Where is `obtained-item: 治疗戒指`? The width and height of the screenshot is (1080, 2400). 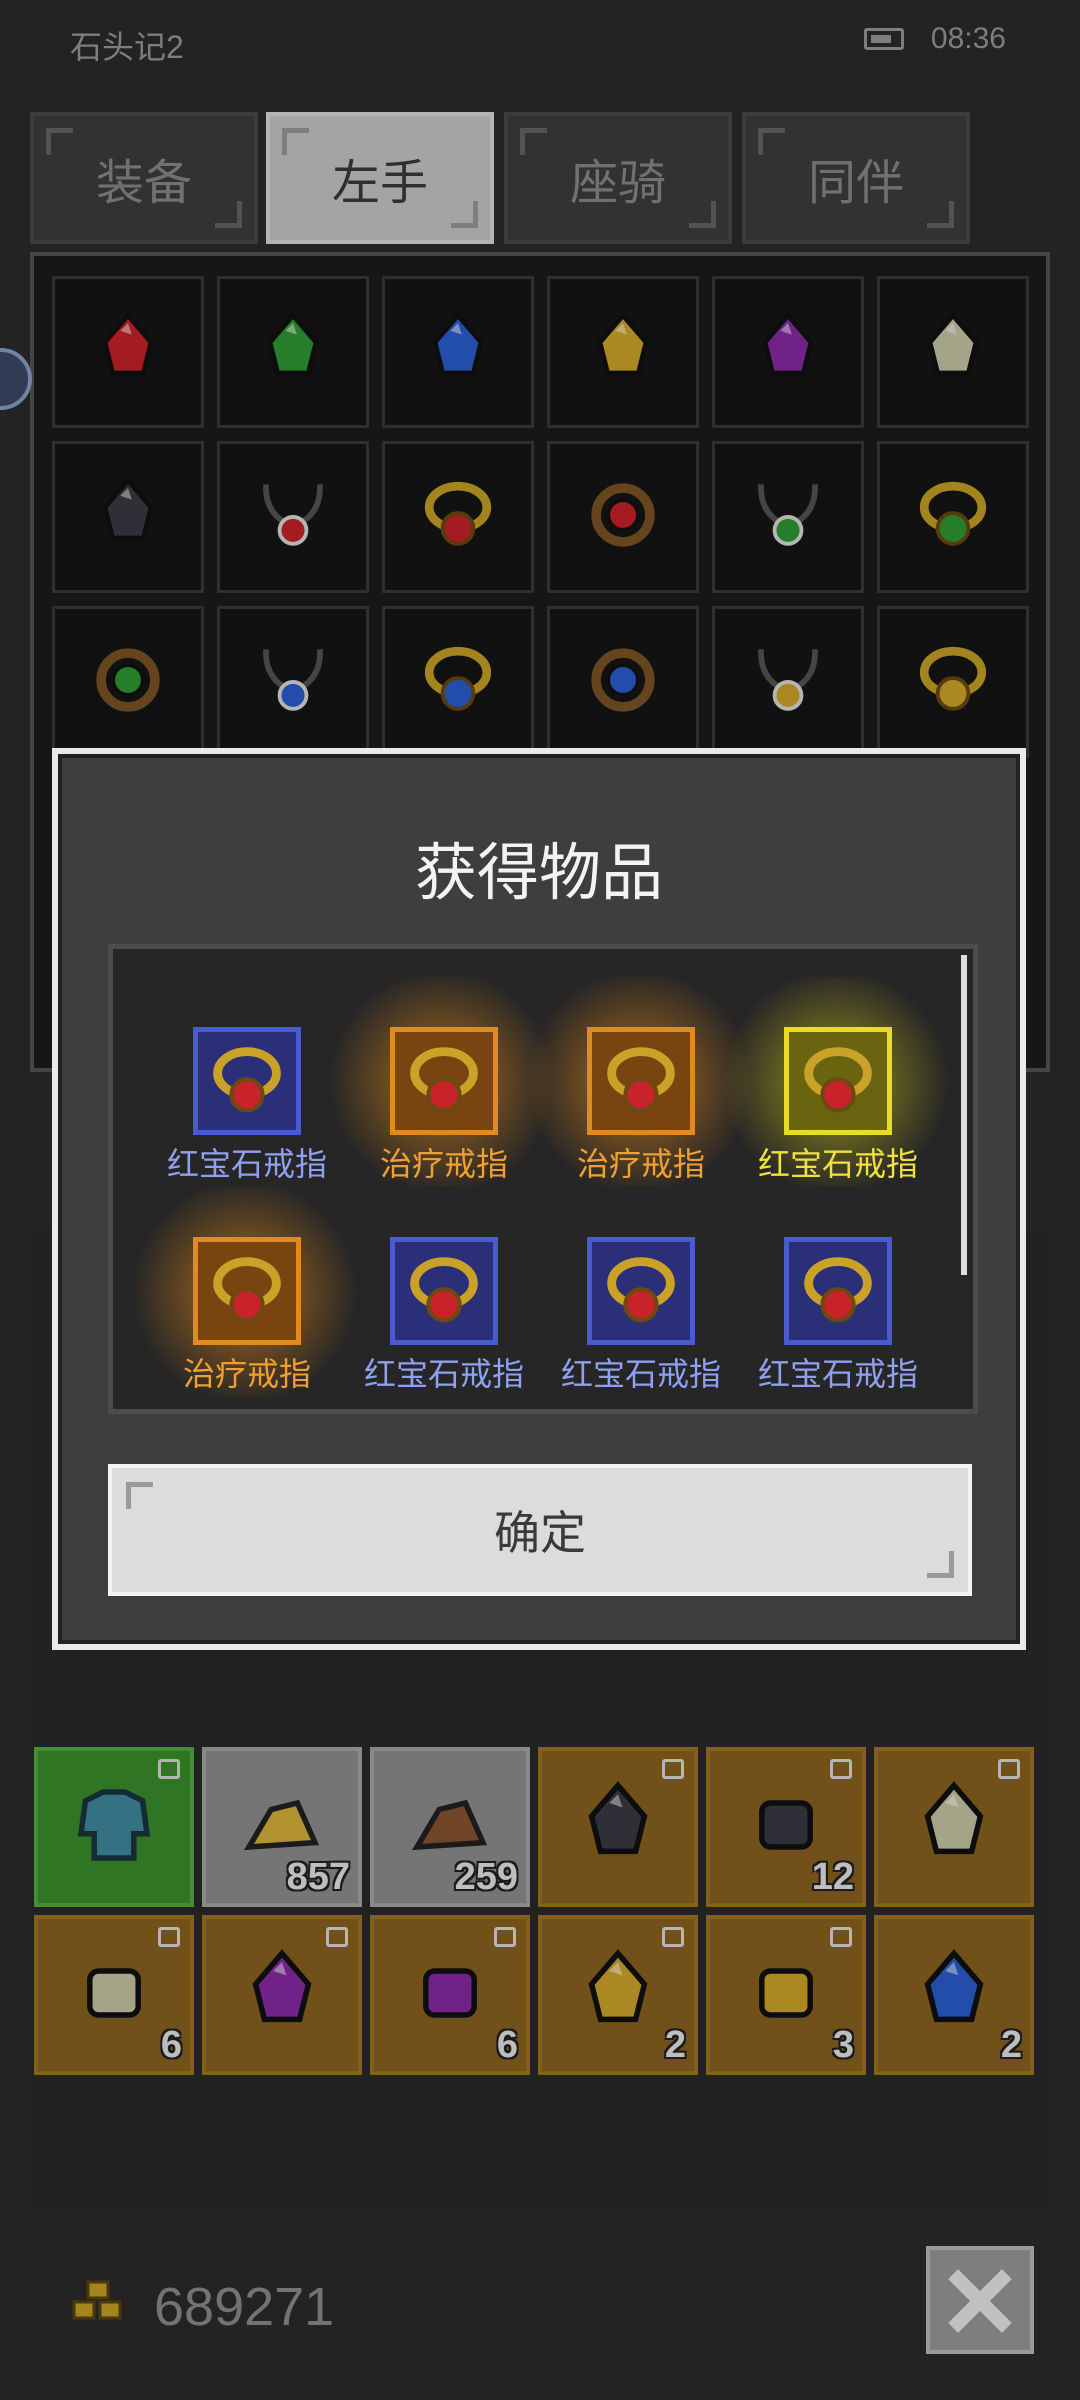
obtained-item: 治疗戒指 is located at coordinates (245, 1292).